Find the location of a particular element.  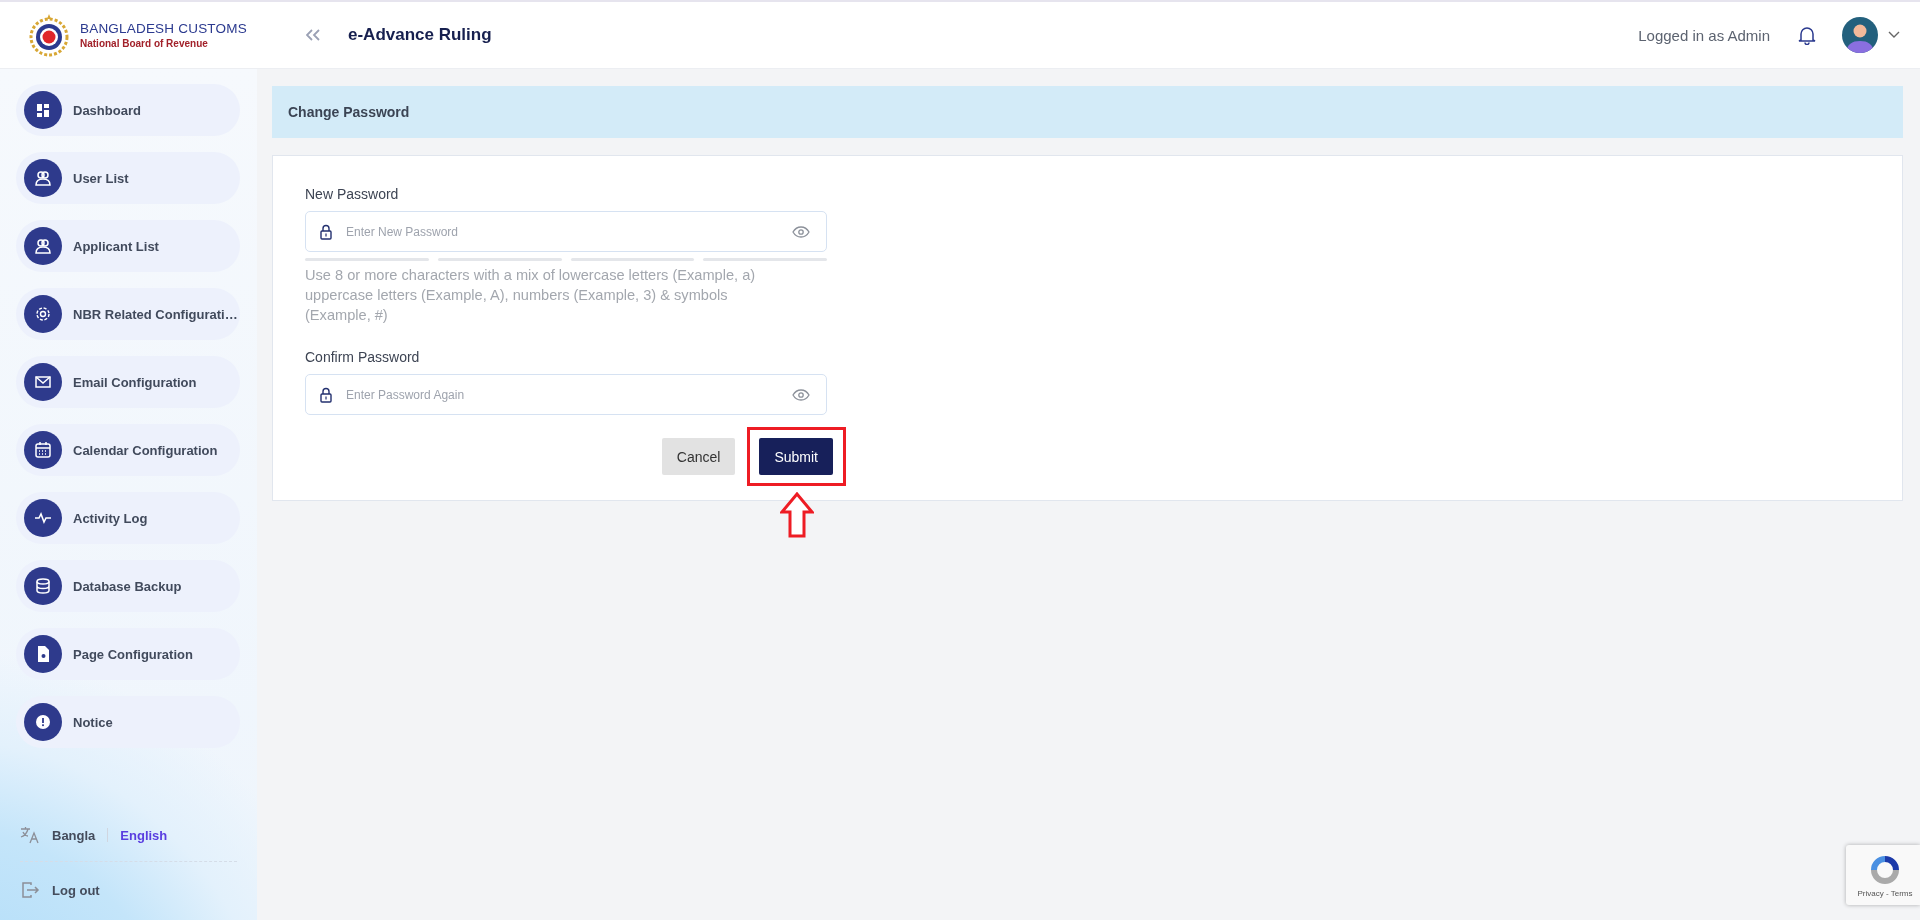

avatar-icon is located at coordinates (1860, 35).